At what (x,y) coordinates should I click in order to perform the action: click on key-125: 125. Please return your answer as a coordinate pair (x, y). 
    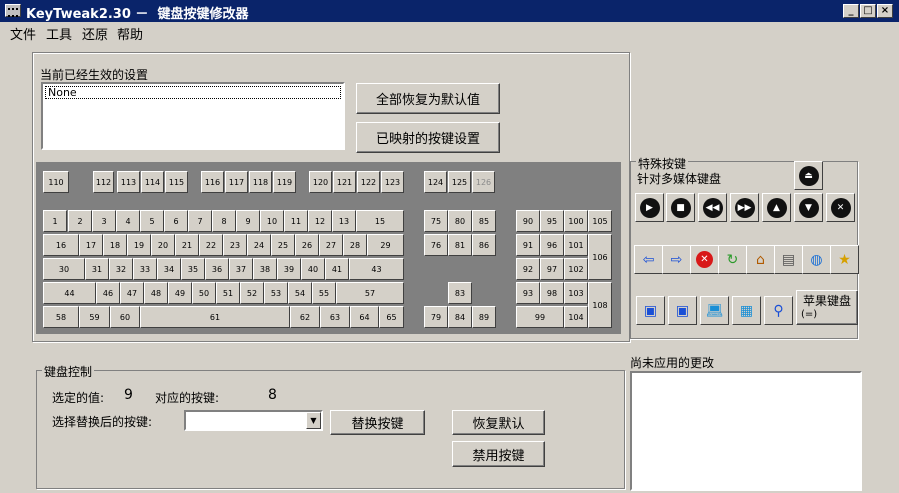
    Looking at the image, I should click on (459, 182).